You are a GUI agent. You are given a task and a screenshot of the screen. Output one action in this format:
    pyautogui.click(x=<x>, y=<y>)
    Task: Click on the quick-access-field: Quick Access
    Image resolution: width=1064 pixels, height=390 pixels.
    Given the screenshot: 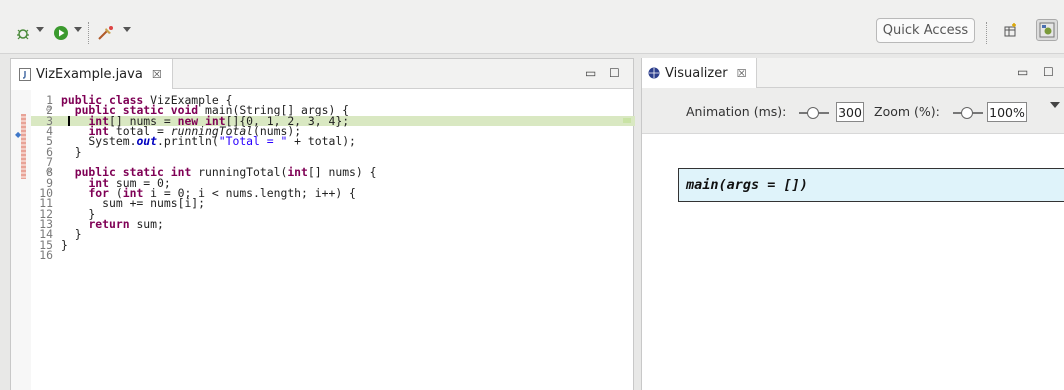 What is the action you would take?
    pyautogui.click(x=925, y=30)
    